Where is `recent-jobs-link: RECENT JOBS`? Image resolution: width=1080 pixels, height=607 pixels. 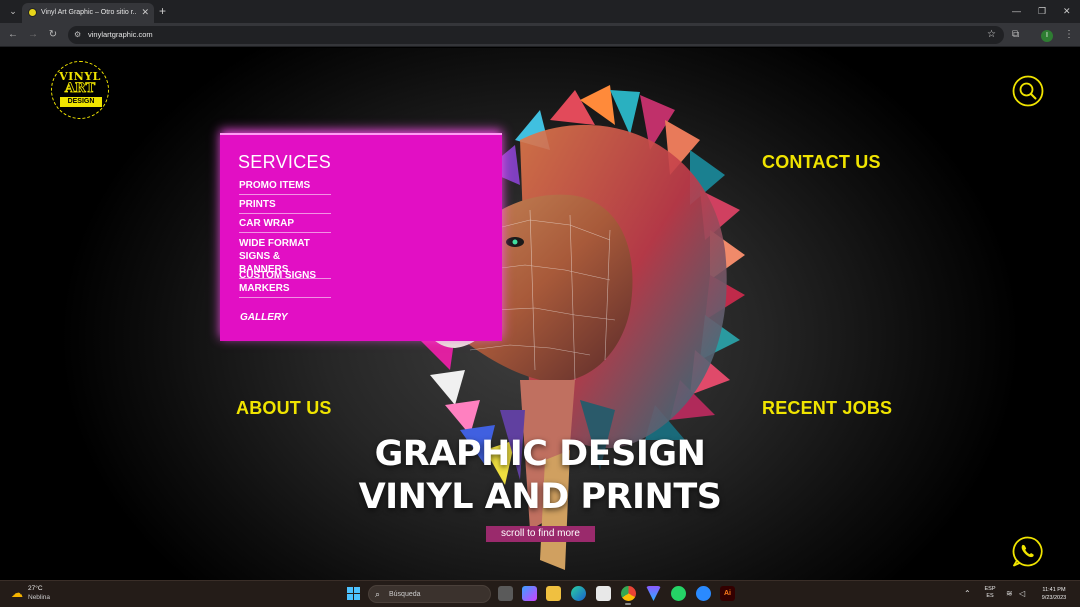
recent-jobs-link: RECENT JOBS is located at coordinates (827, 408).